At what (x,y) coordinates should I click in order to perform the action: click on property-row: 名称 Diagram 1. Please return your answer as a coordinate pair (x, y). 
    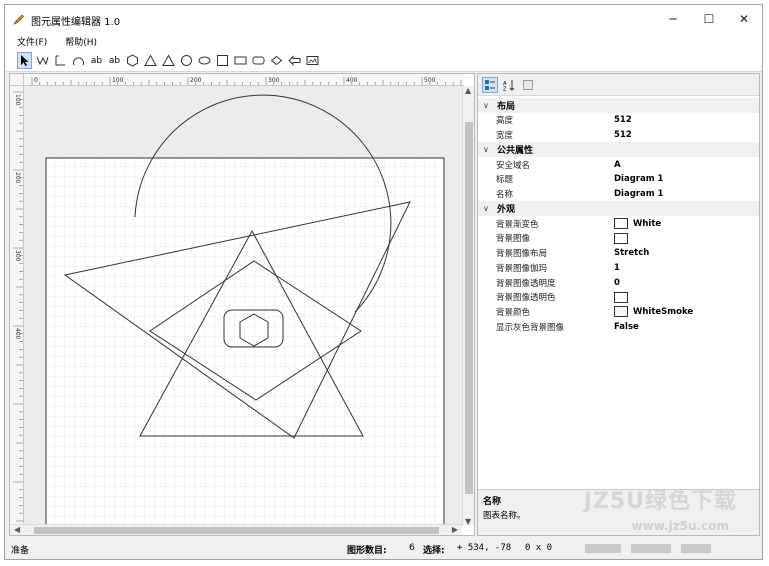
    Looking at the image, I should click on (618, 194).